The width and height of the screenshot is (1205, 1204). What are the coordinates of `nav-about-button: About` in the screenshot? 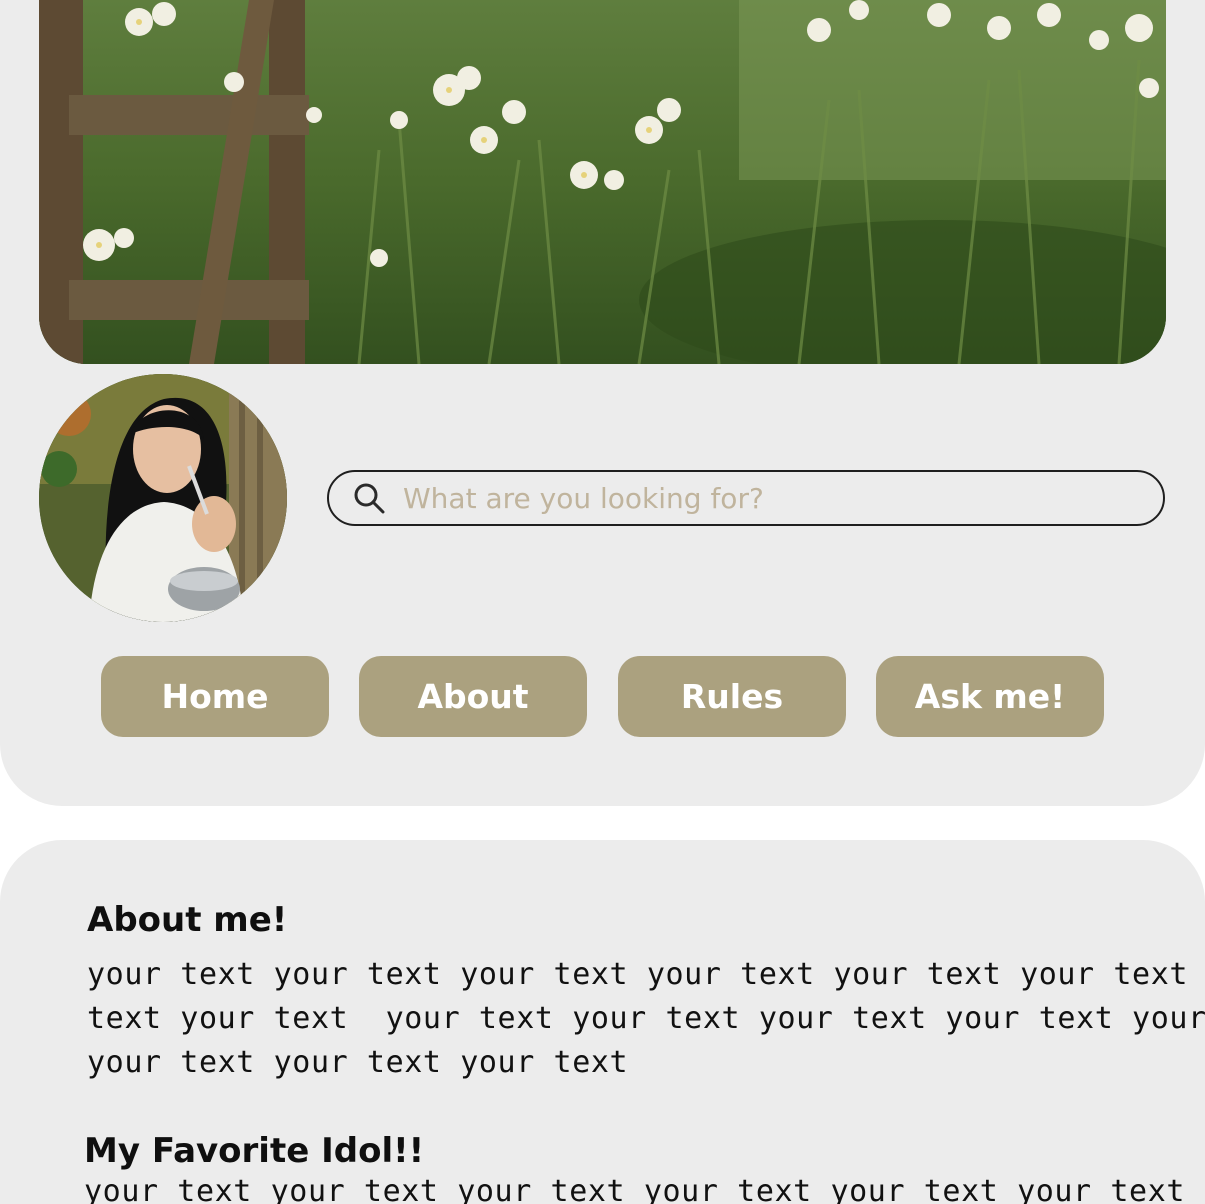 It's located at (473, 696).